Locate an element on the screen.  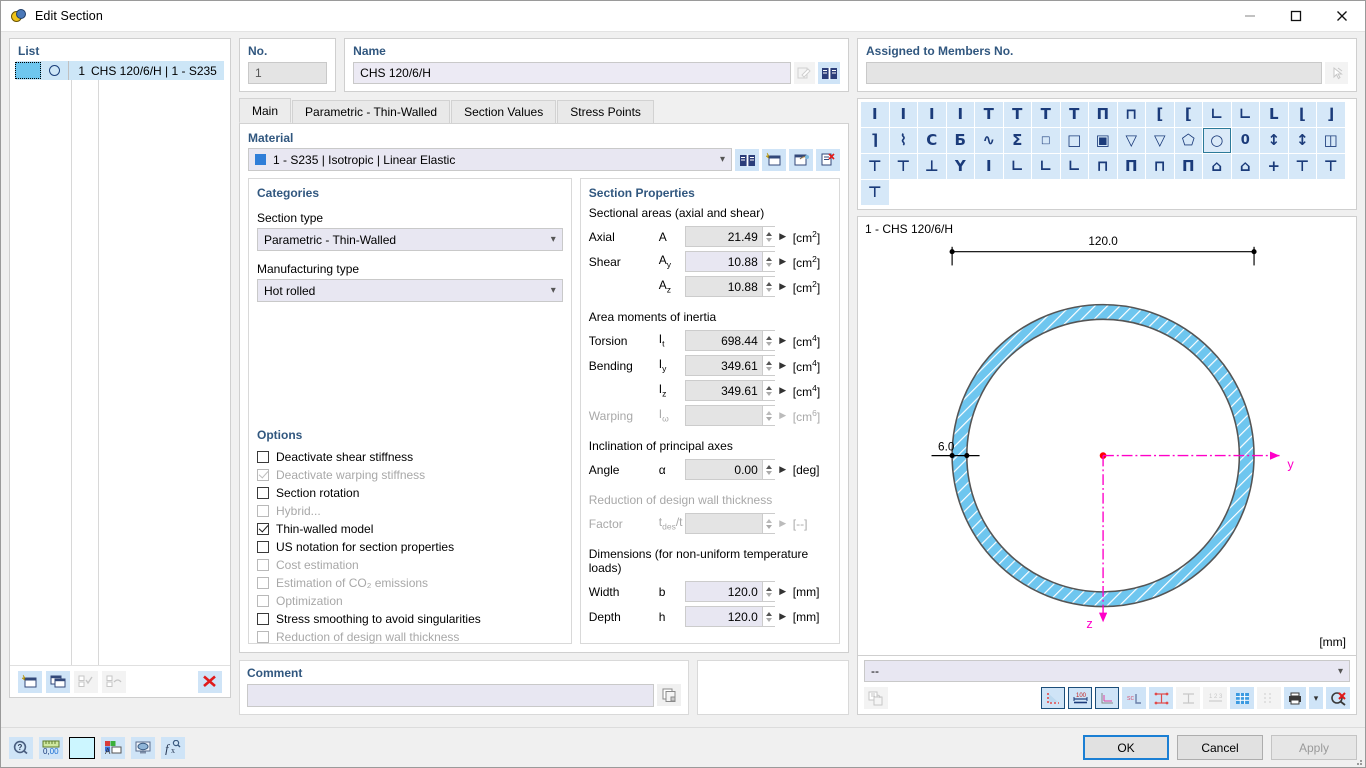
tab-main: Main is located at coordinates (265, 110).